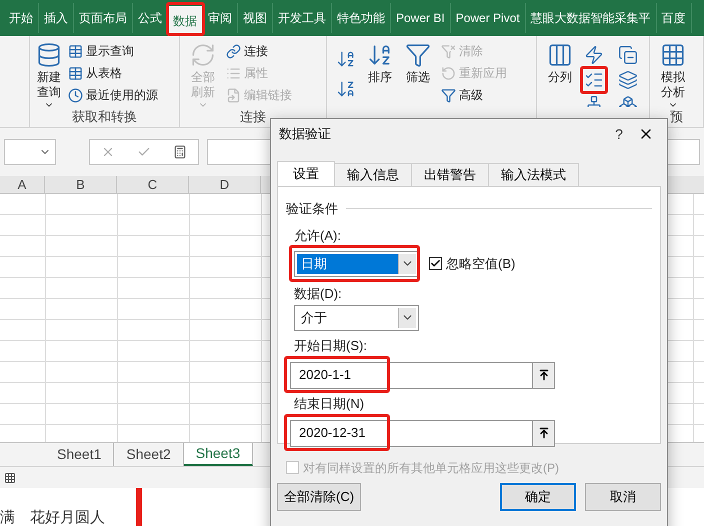 This screenshot has width=704, height=526. What do you see at coordinates (594, 80) in the screenshot?
I see `icon-button` at bounding box center [594, 80].